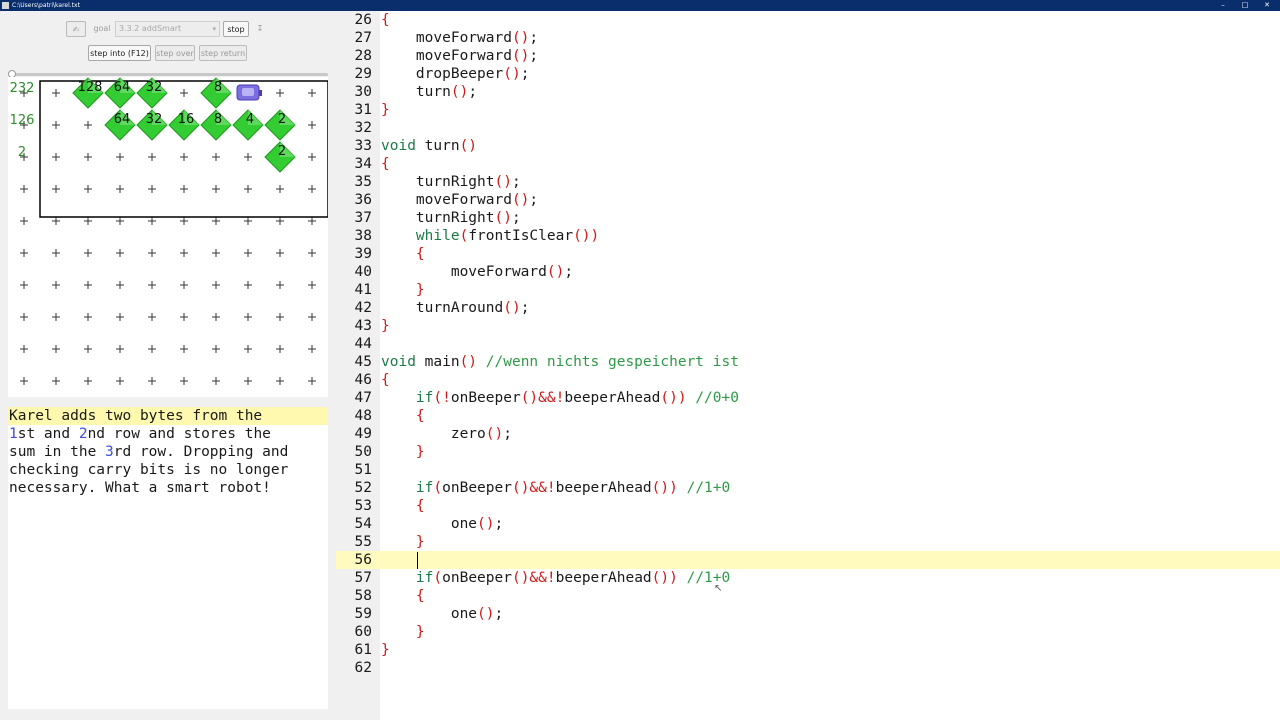 This screenshot has width=1280, height=720. I want to click on description-text: 1, so click(13, 434).